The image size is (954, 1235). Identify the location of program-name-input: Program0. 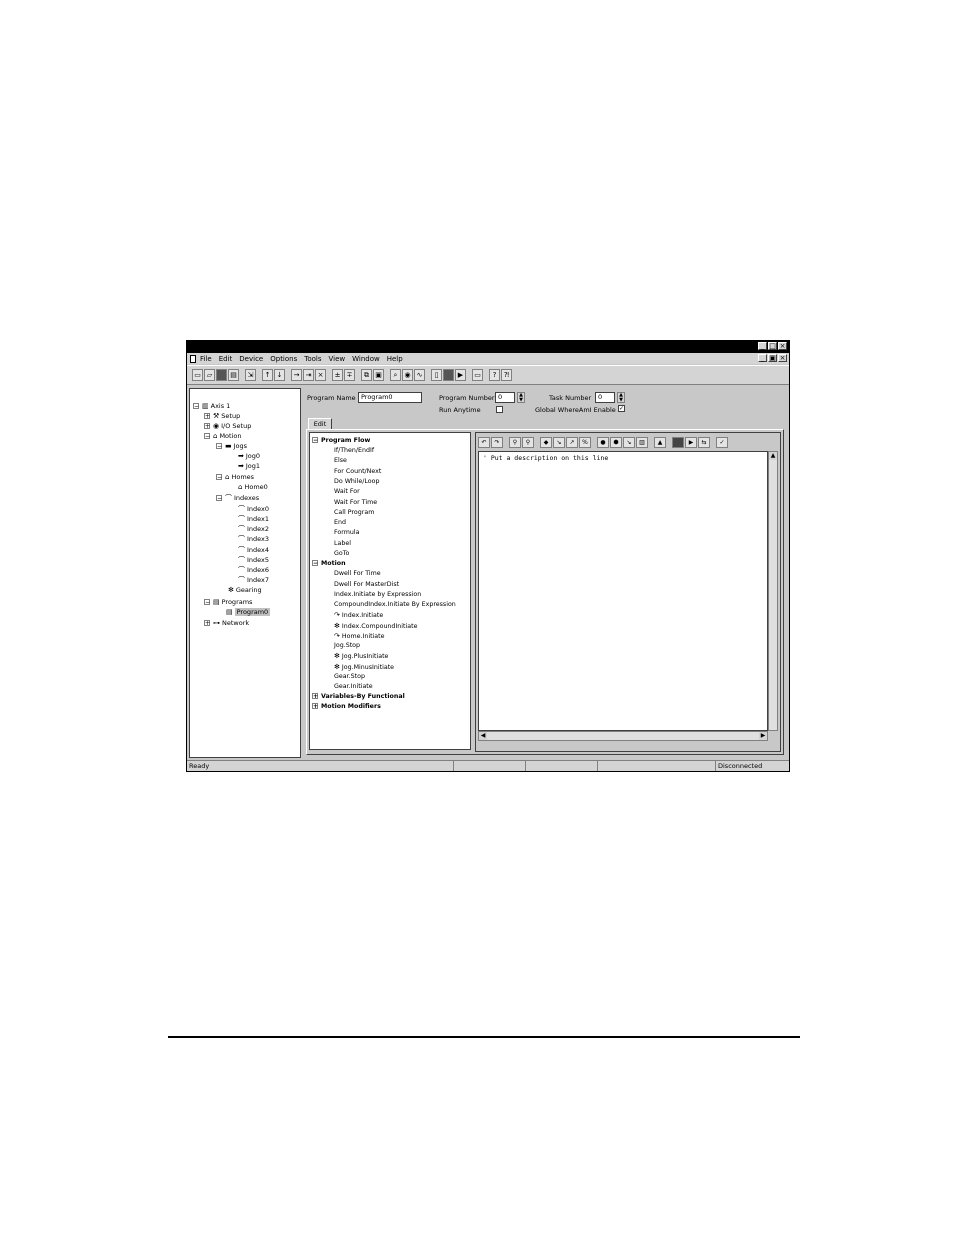
(390, 397).